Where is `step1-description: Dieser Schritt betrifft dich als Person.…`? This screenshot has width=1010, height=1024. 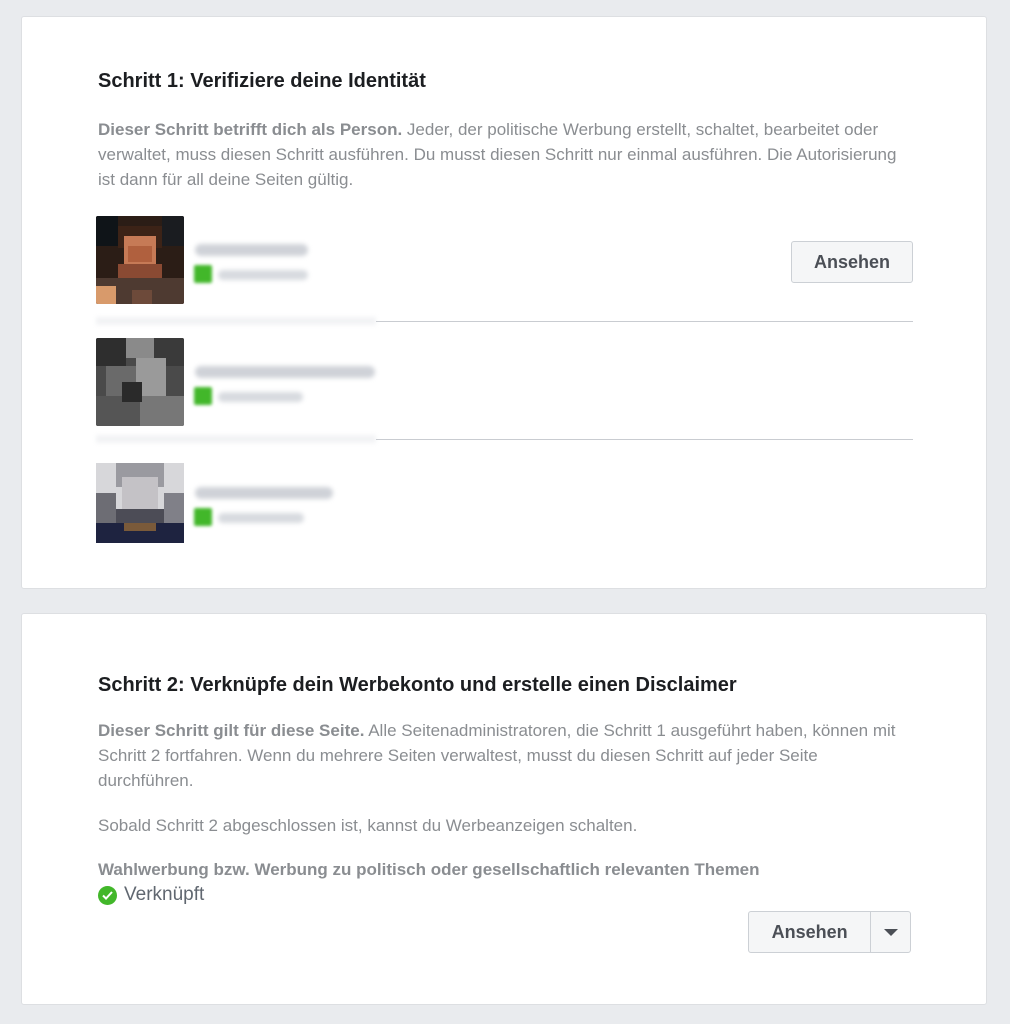
step1-description: Dieser Schritt betrifft dich als Person.… is located at coordinates (498, 154).